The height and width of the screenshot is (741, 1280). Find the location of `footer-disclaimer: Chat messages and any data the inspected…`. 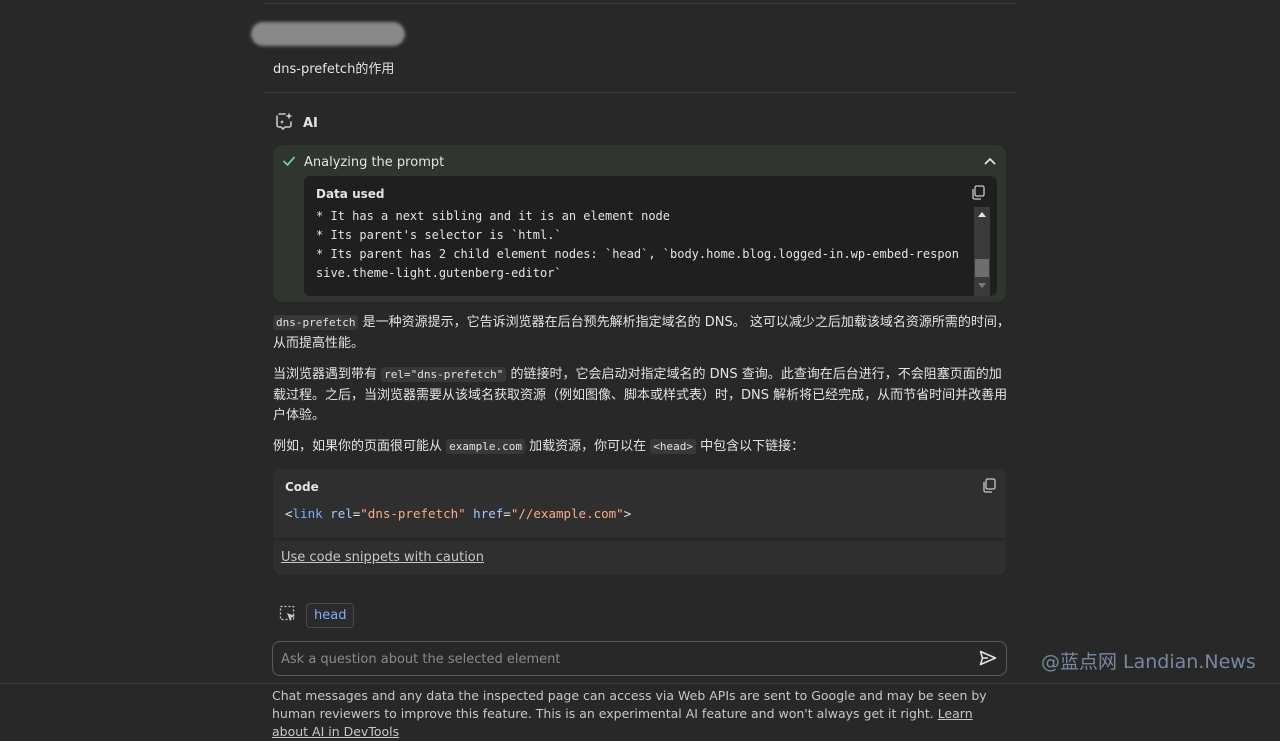

footer-disclaimer: Chat messages and any data the inspected… is located at coordinates (642, 714).